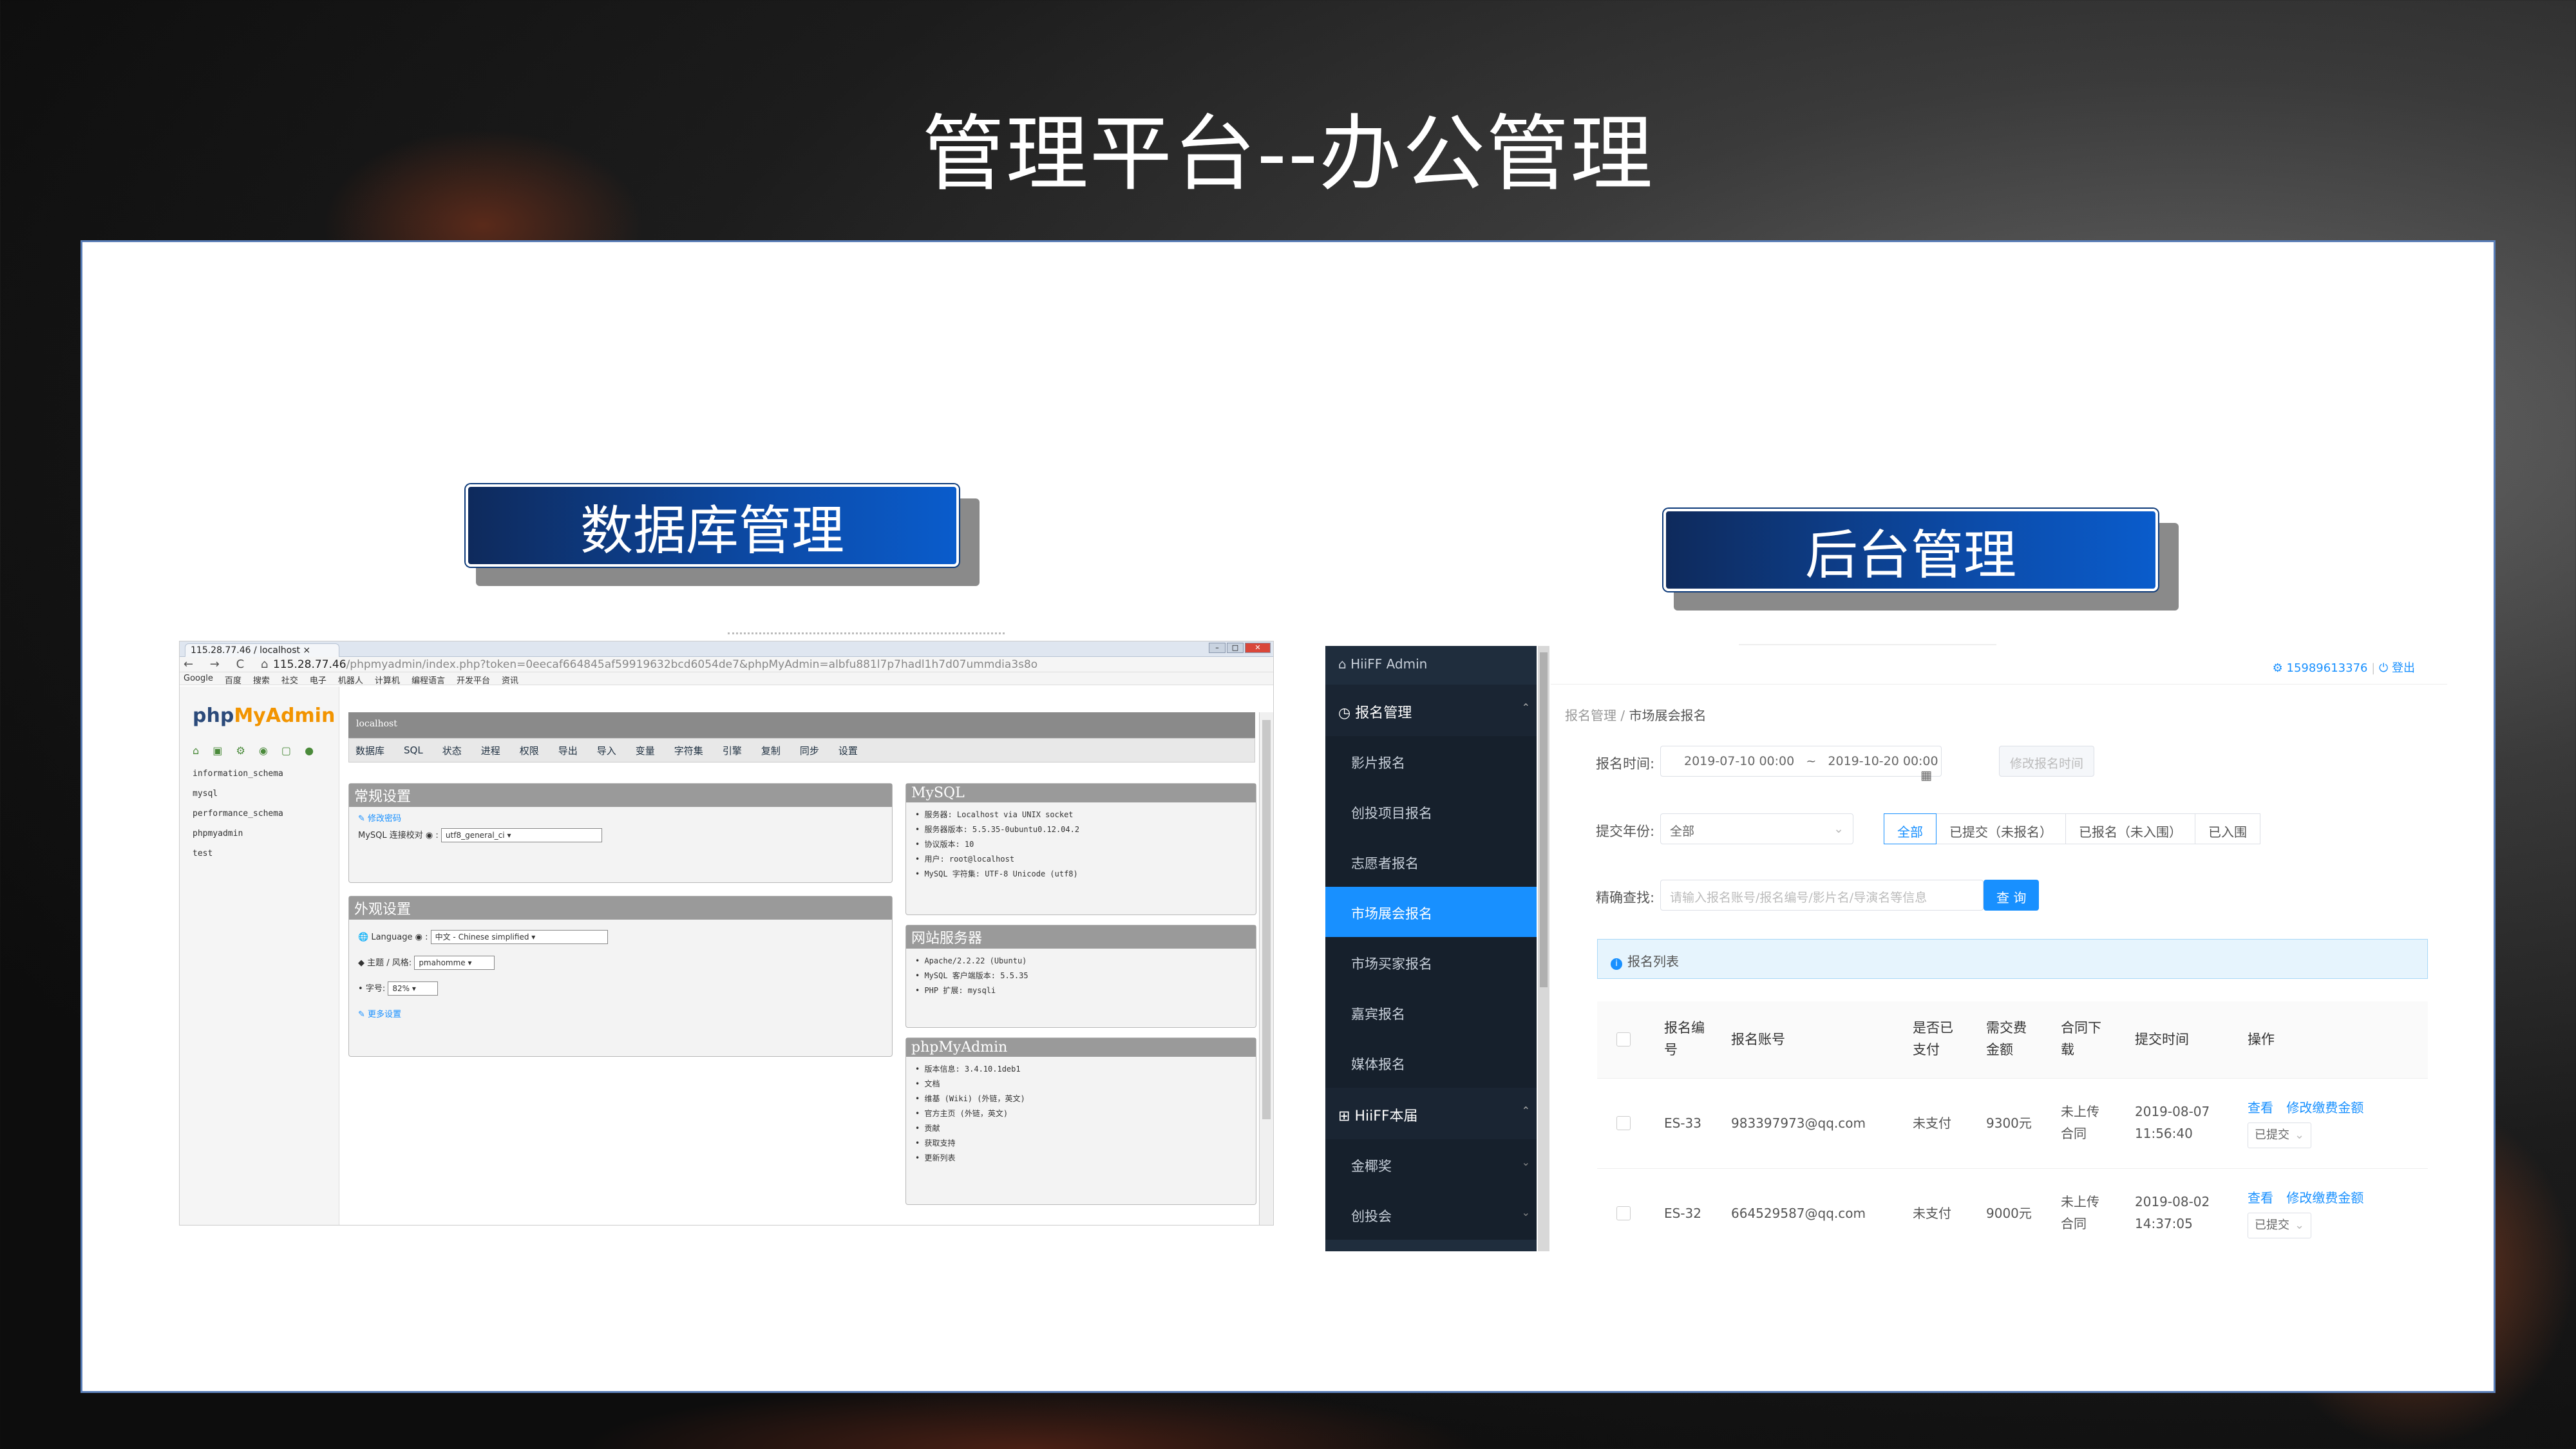 Image resolution: width=2576 pixels, height=1449 pixels. Describe the element at coordinates (1591, 716) in the screenshot. I see `breadcrumb-root: 报名管理` at that location.